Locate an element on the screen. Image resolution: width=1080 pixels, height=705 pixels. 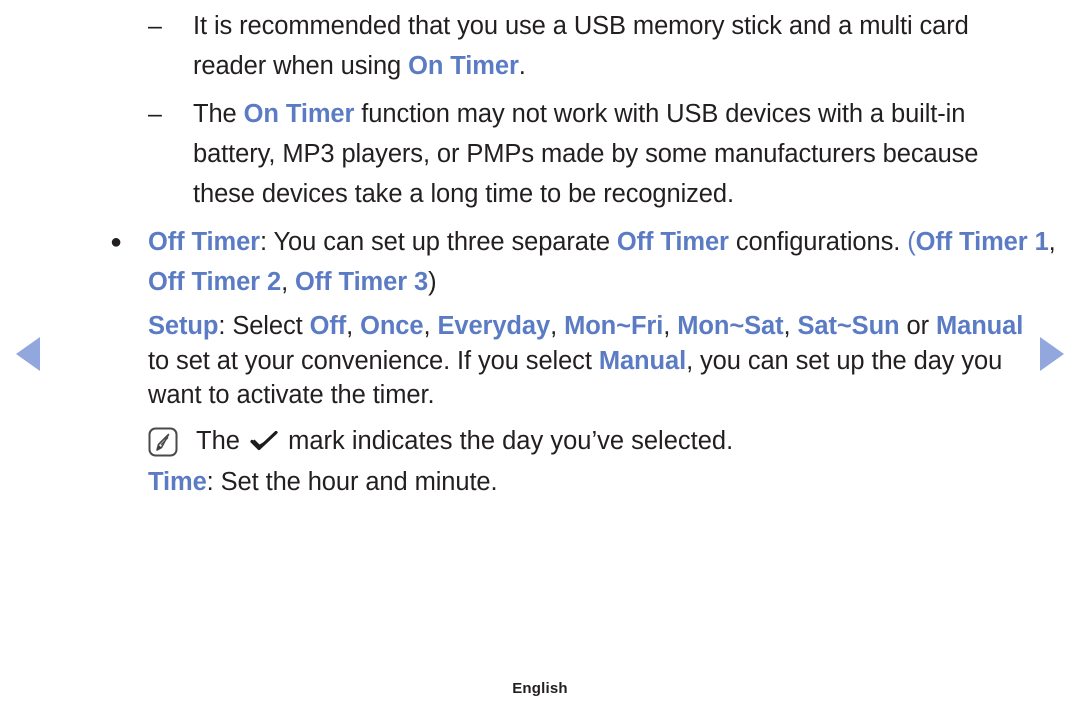
option-sat-sun: Sat~Sun is located at coordinates (848, 326).